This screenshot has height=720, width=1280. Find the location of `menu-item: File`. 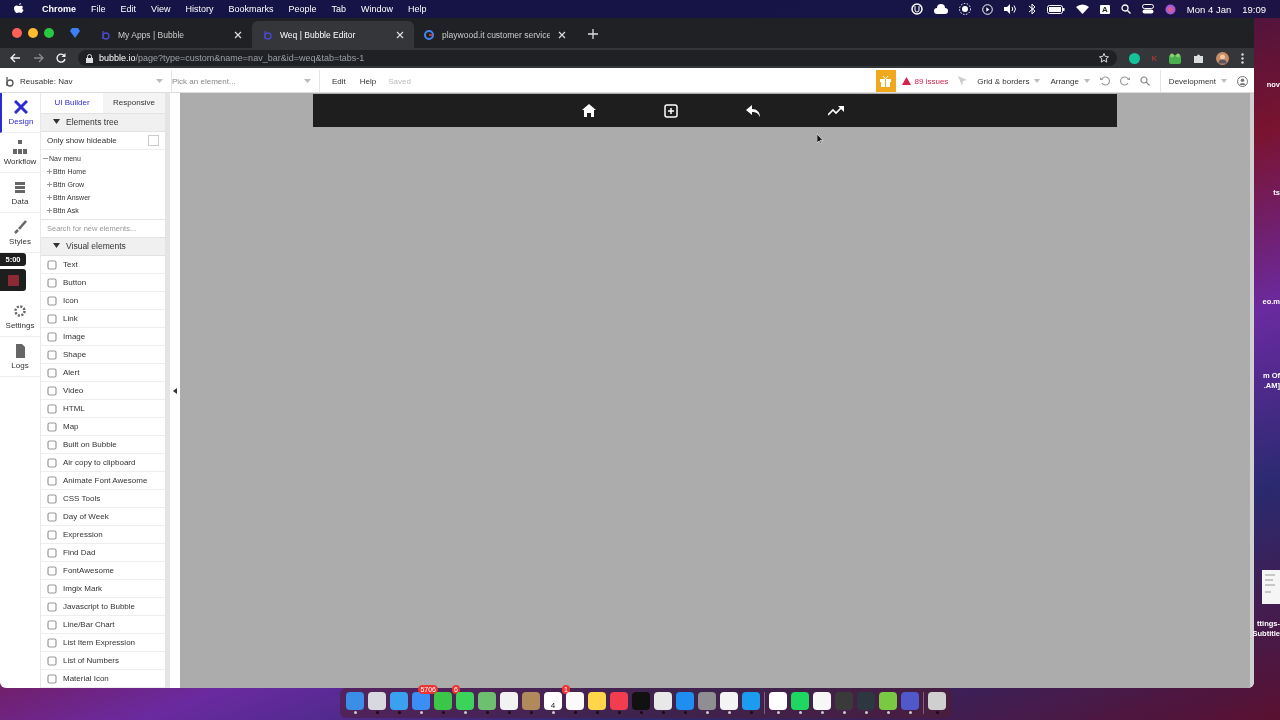

menu-item: File is located at coordinates (98, 9).